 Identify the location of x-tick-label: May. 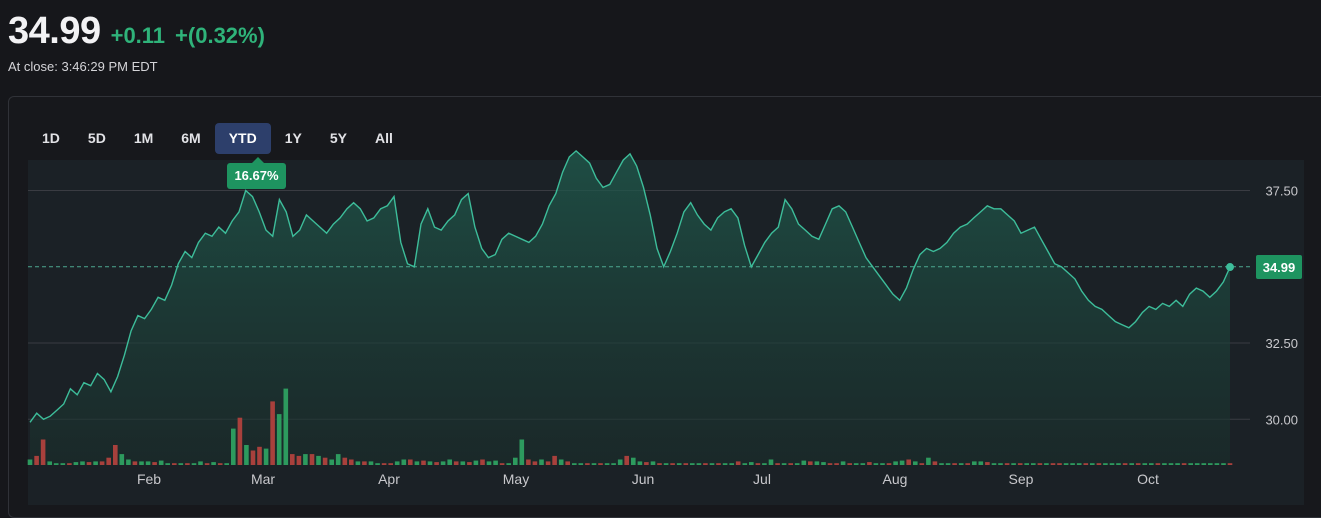
(516, 479).